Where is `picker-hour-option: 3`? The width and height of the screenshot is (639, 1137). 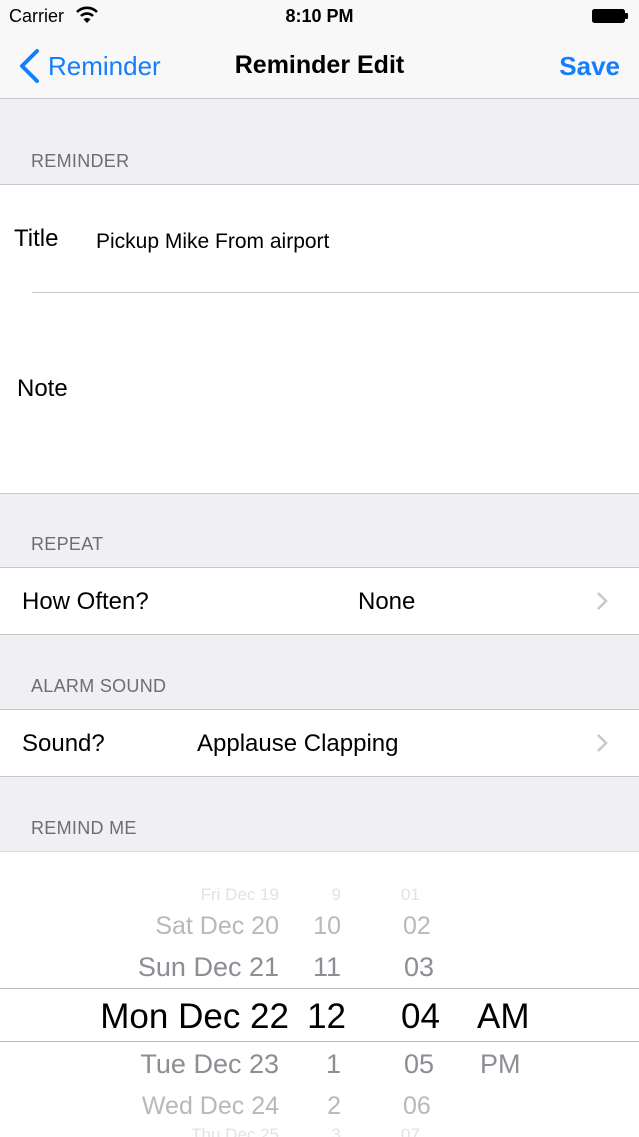 picker-hour-option: 3 is located at coordinates (336, 1131).